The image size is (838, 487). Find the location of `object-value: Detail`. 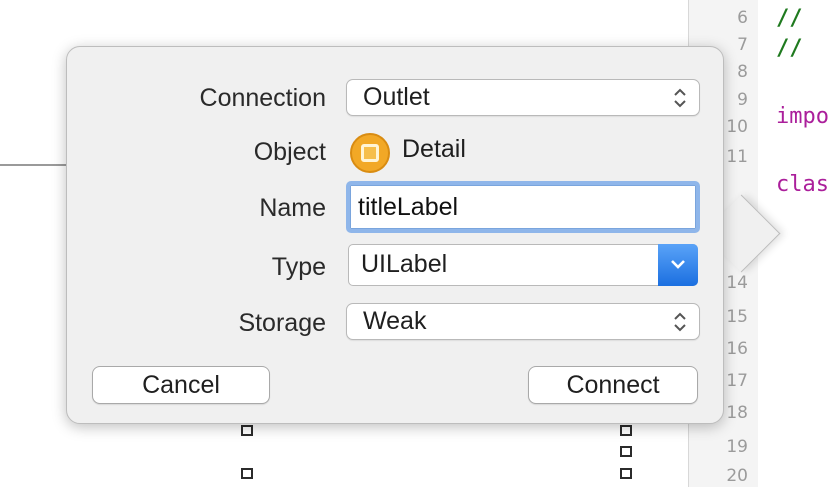

object-value: Detail is located at coordinates (434, 149).